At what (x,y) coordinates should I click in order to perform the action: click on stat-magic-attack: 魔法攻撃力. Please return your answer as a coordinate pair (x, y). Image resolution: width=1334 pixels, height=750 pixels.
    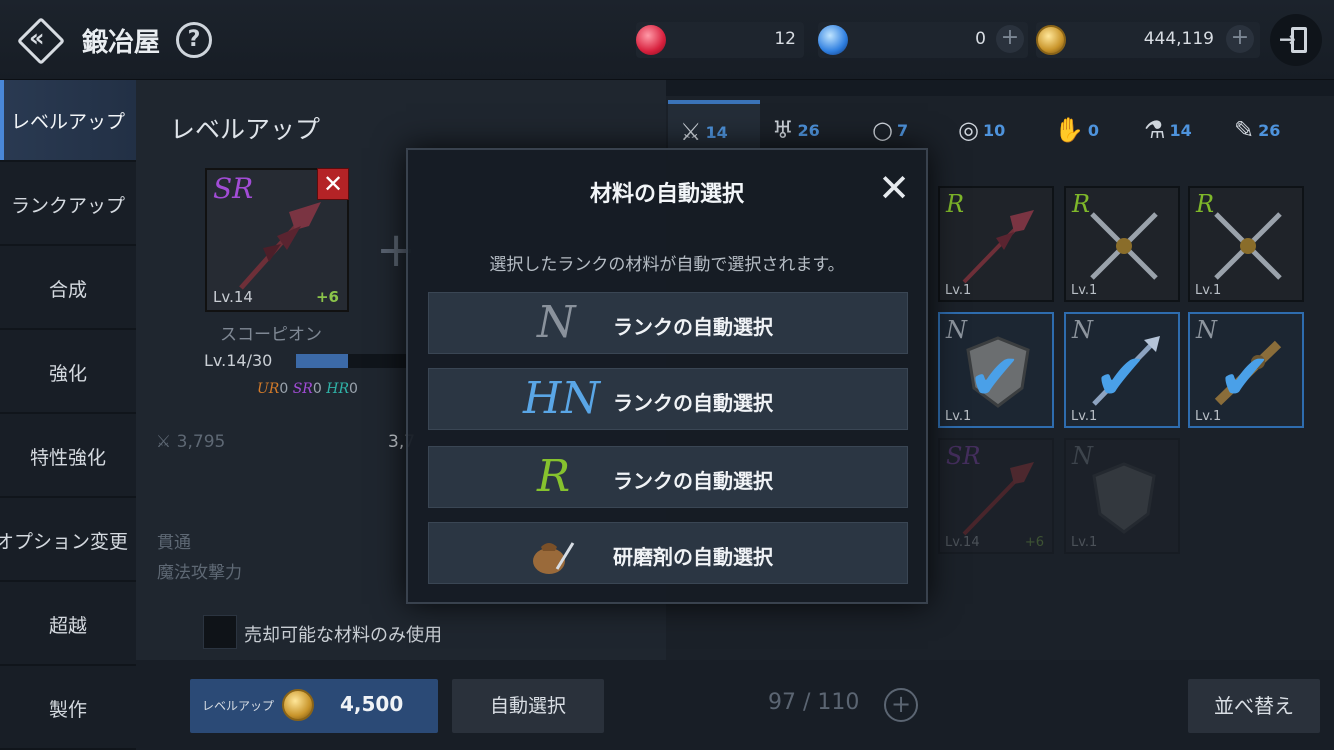
    Looking at the image, I should click on (199, 573).